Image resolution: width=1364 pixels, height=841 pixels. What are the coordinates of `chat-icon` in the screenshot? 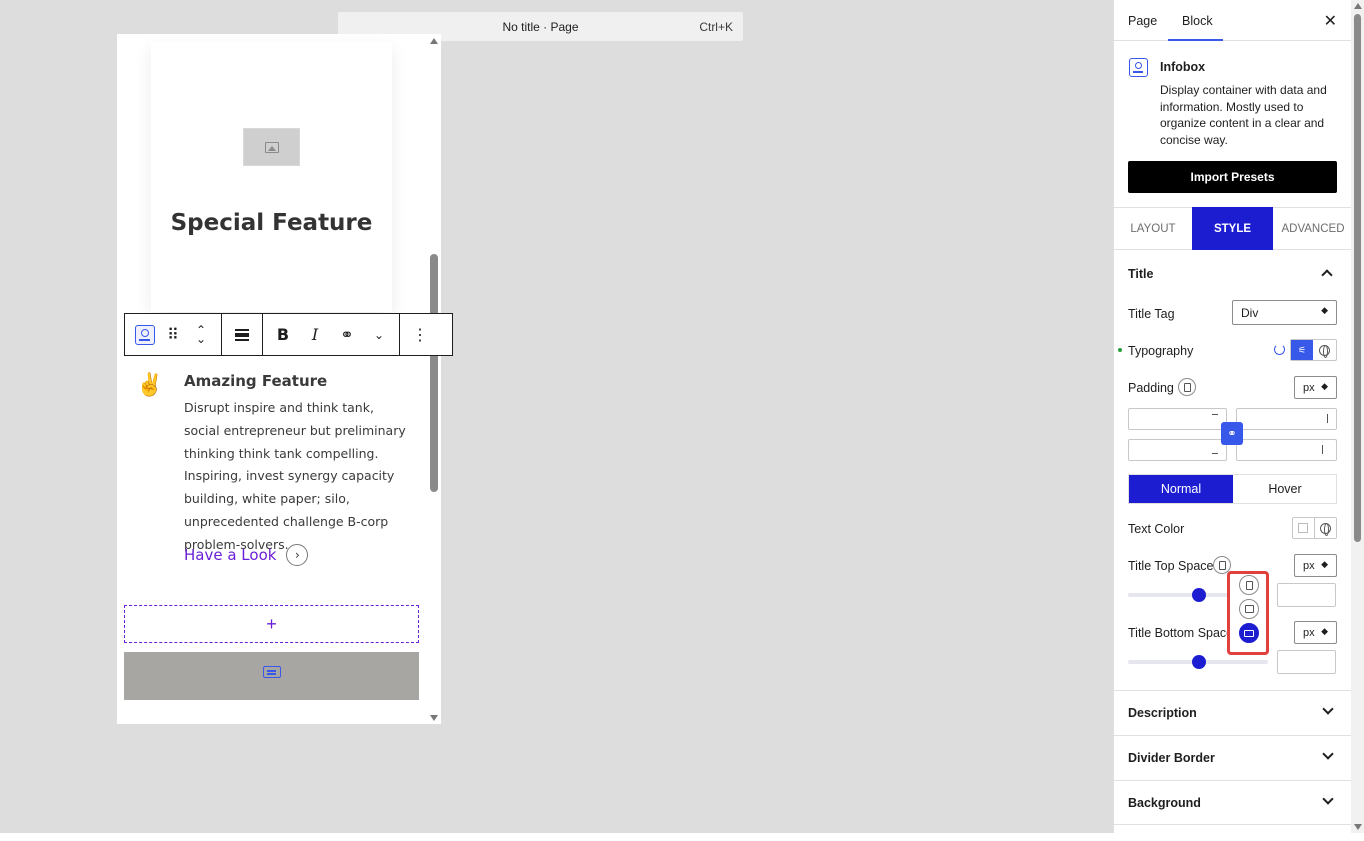 It's located at (271, 672).